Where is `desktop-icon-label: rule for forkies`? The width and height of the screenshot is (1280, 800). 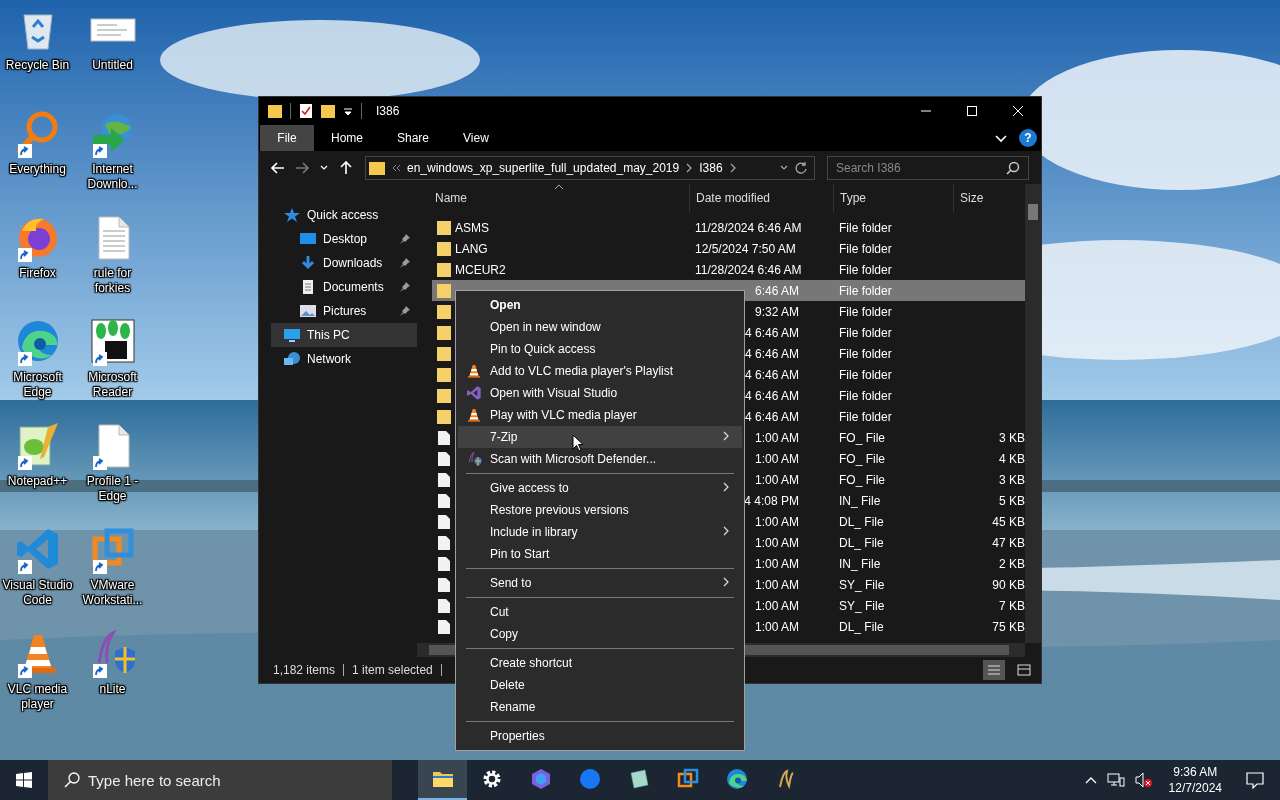 desktop-icon-label: rule for forkies is located at coordinates (112, 281).